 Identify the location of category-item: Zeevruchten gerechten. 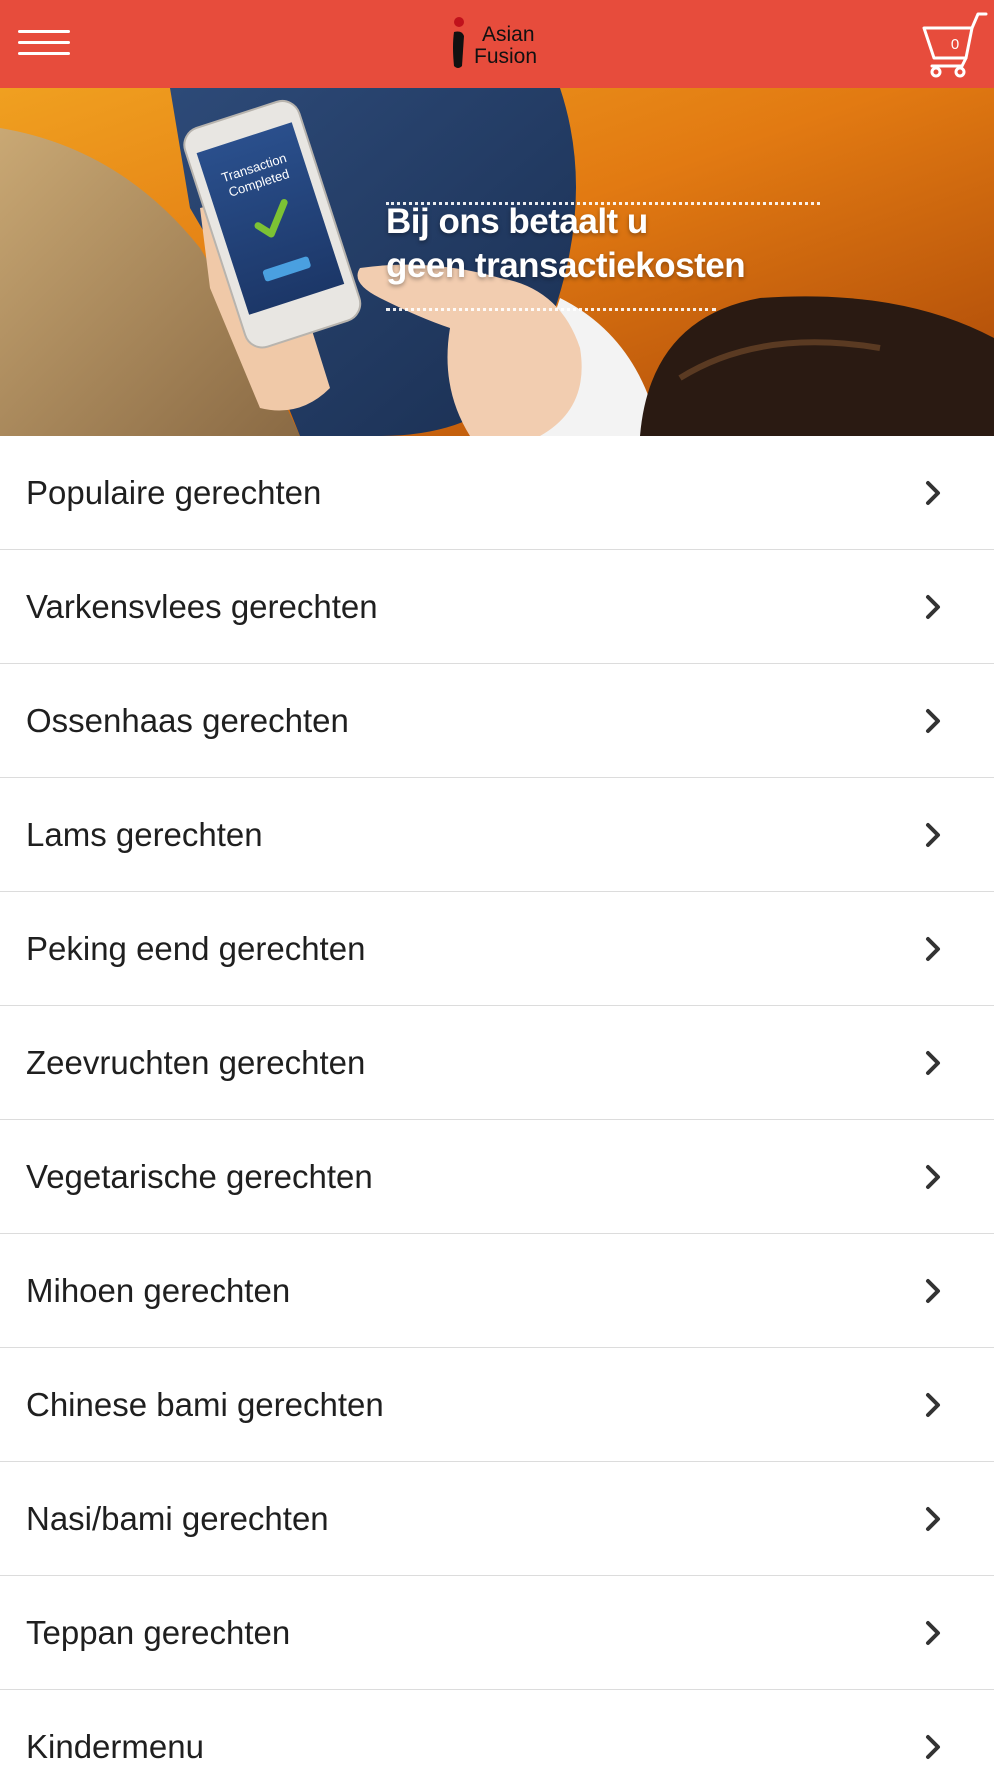
(497, 1063).